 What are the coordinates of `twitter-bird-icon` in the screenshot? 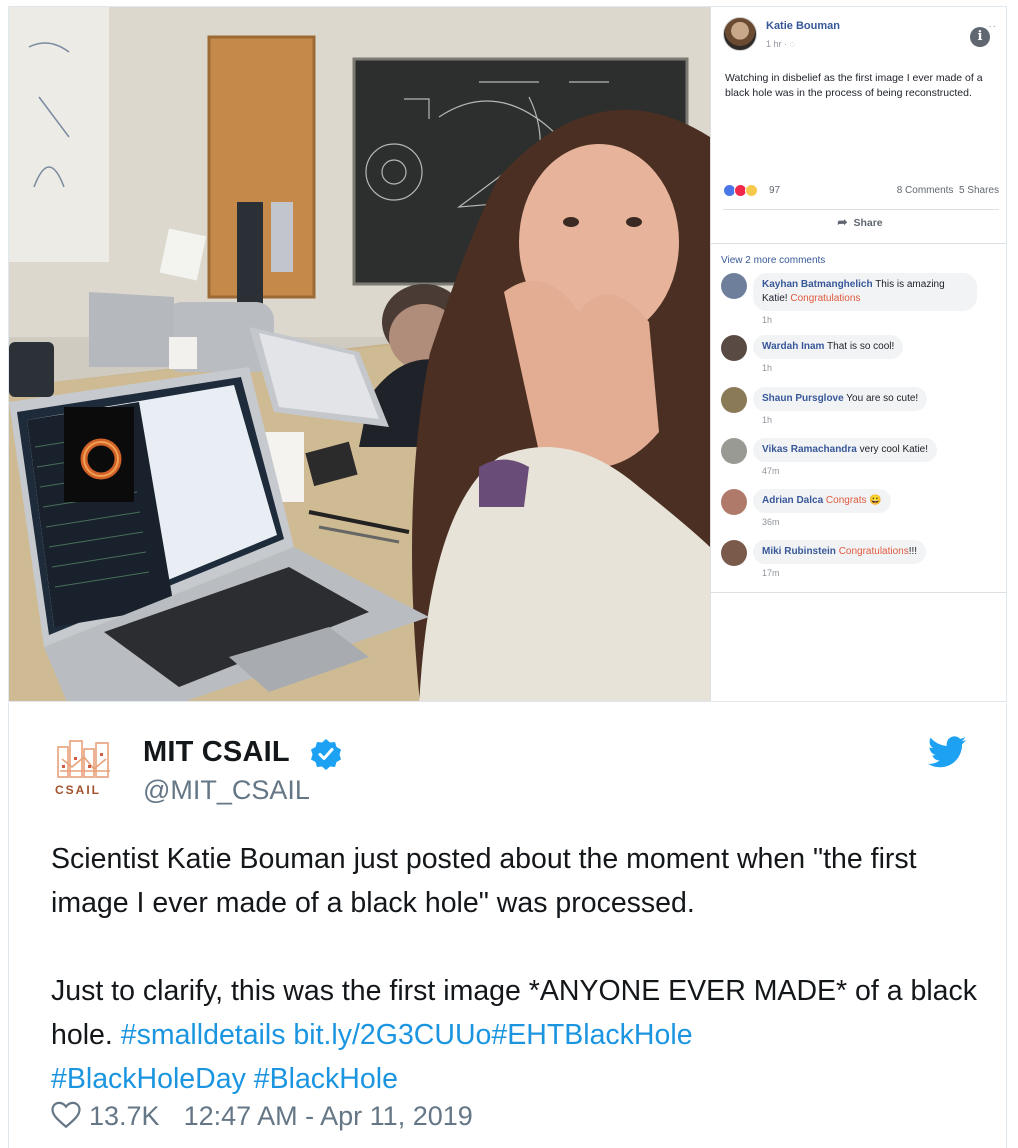 It's located at (947, 752).